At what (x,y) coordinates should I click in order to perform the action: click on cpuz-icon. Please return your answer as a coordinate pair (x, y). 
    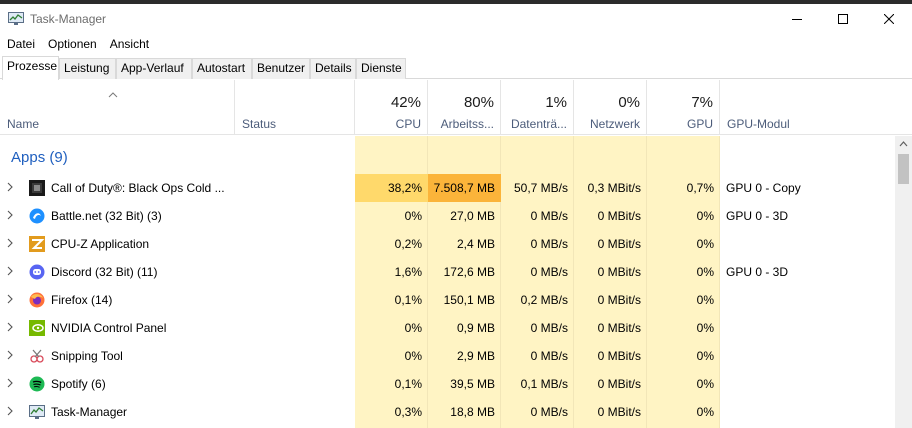
    Looking at the image, I should click on (37, 244).